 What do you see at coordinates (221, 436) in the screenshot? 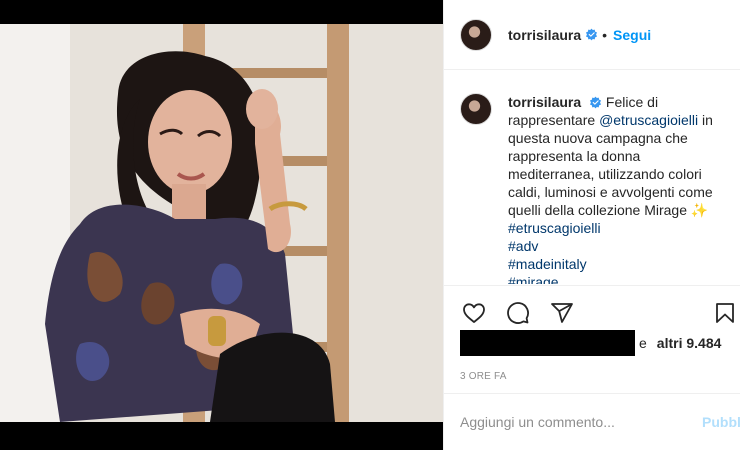
I see `bottom-letterbox` at bounding box center [221, 436].